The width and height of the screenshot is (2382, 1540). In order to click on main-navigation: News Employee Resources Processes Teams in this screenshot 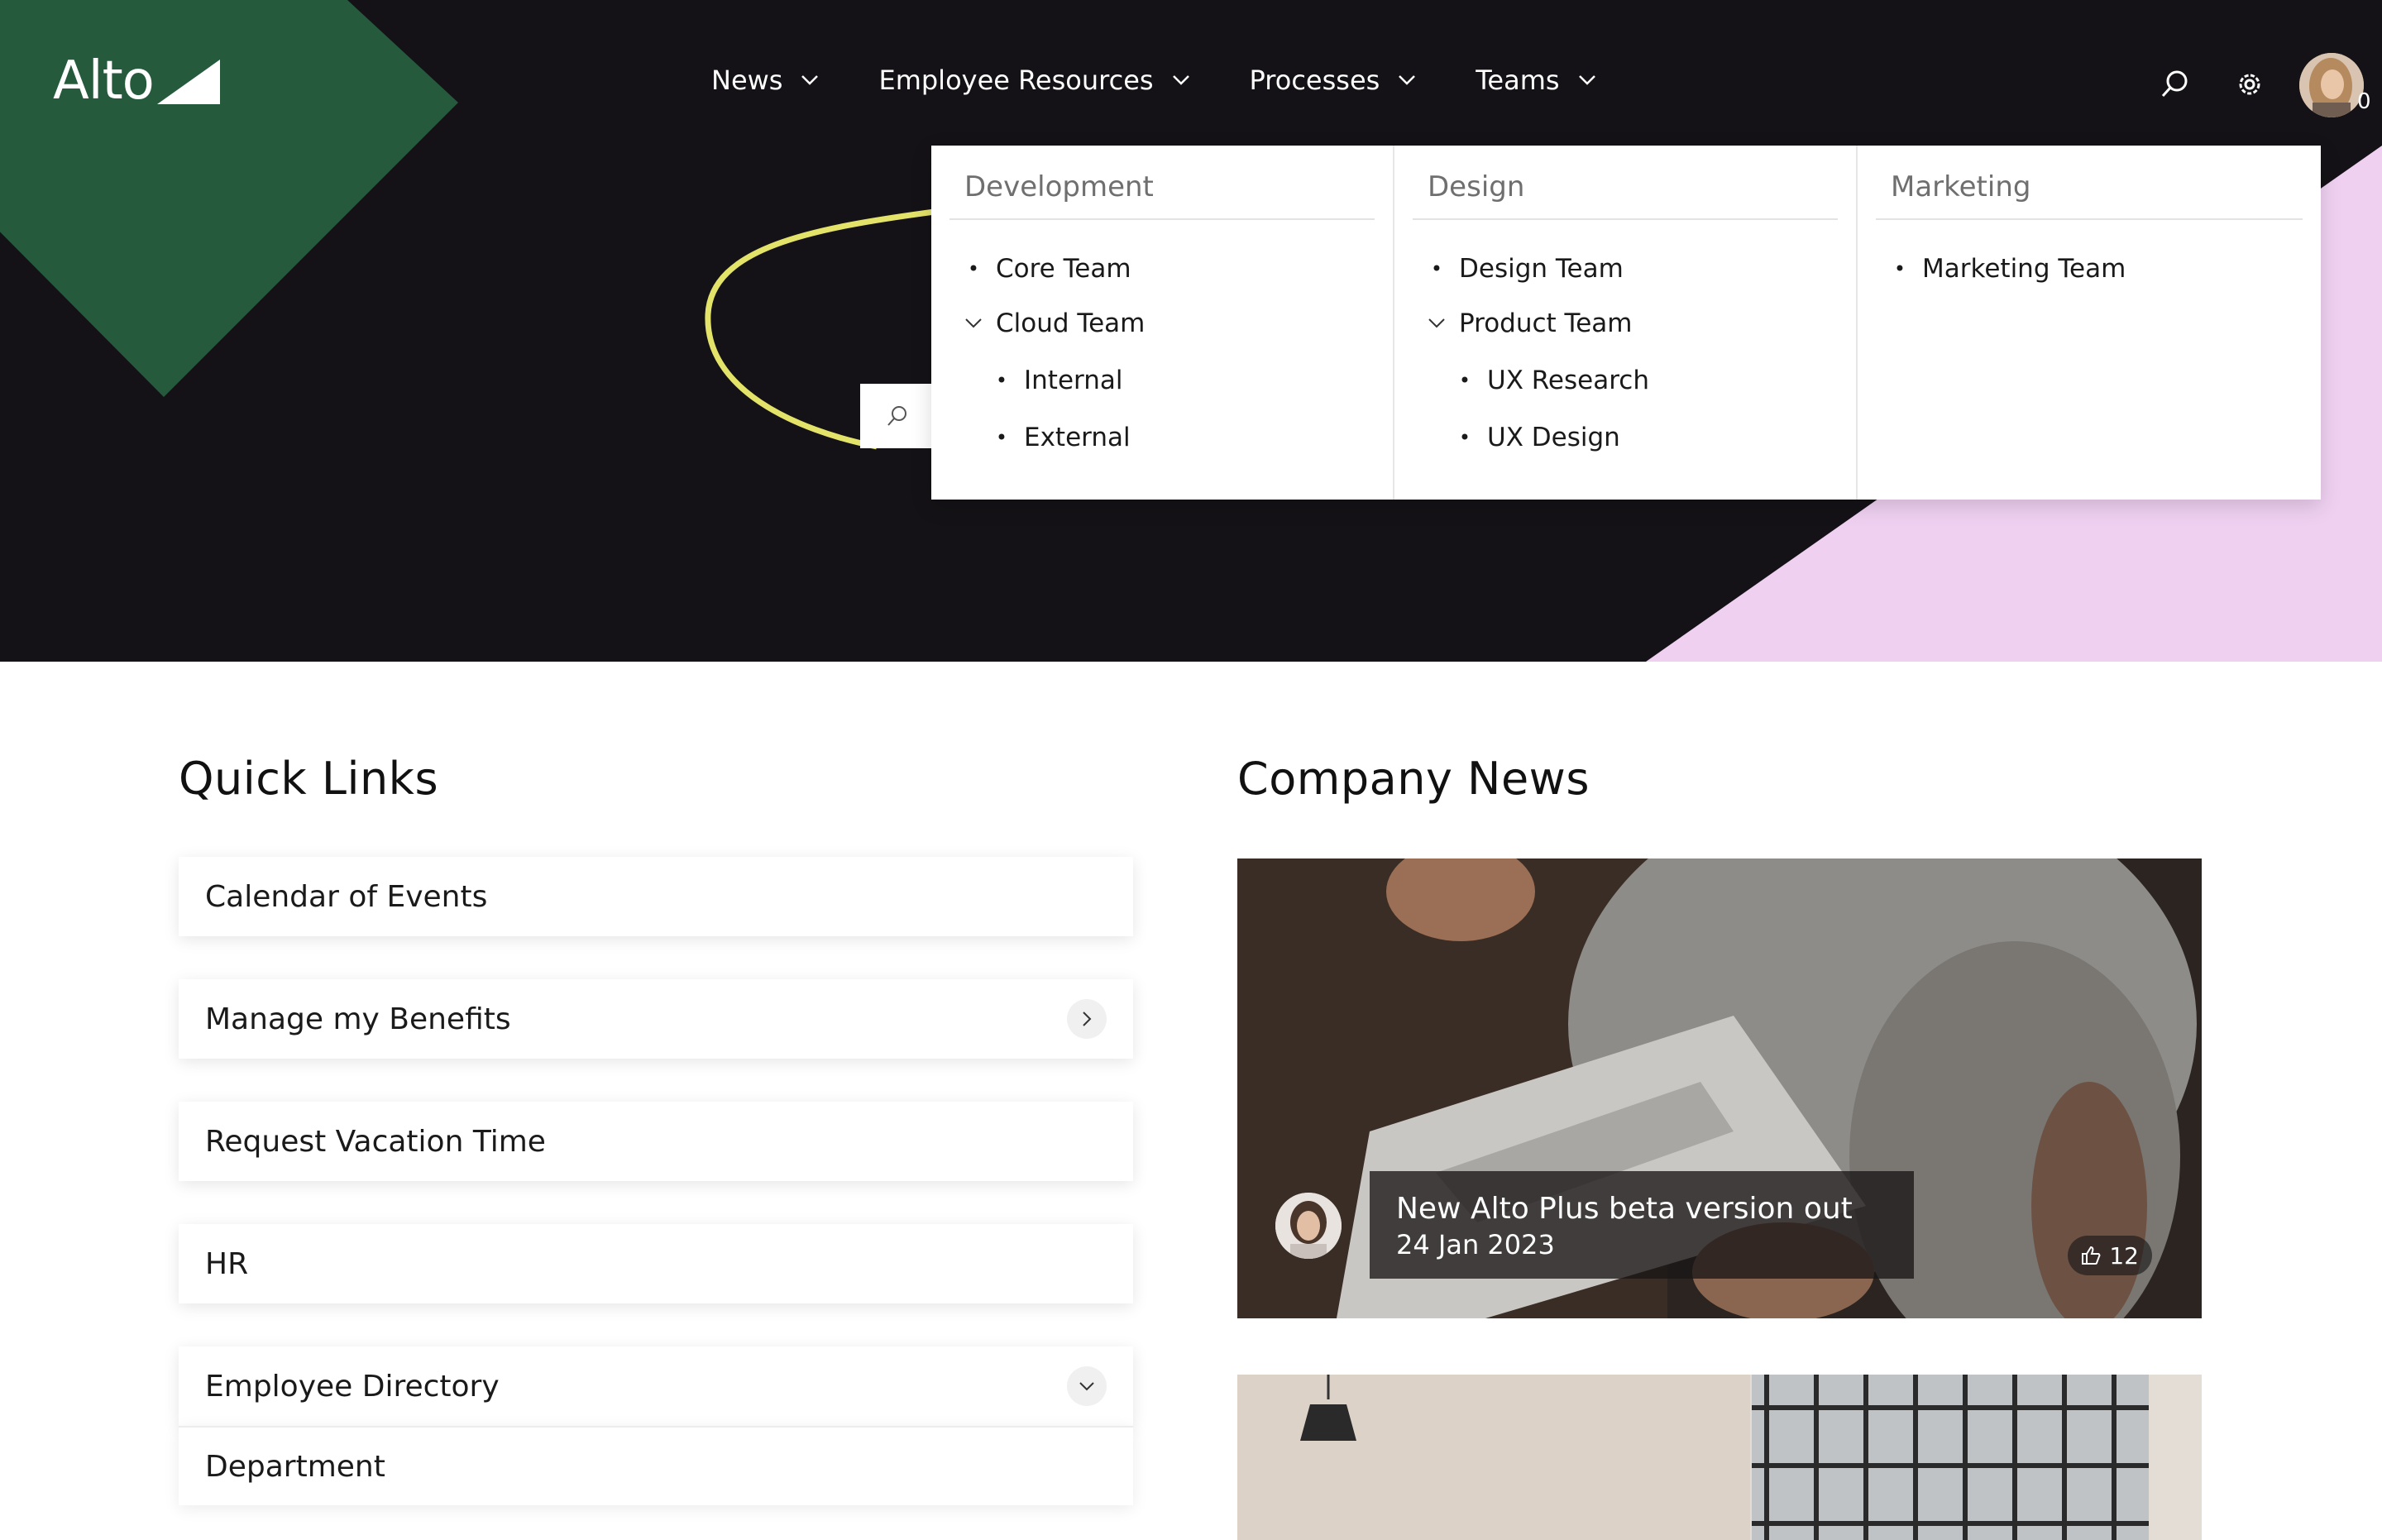, I will do `click(1183, 80)`.